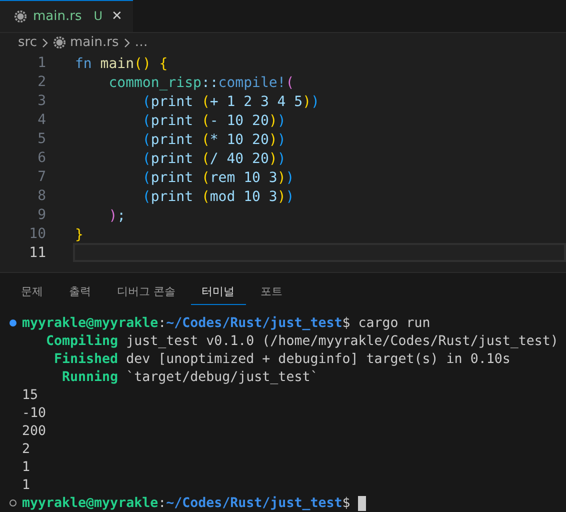 The height and width of the screenshot is (512, 566). What do you see at coordinates (214, 120) in the screenshot?
I see `code-line: (print (- 10 20))` at bounding box center [214, 120].